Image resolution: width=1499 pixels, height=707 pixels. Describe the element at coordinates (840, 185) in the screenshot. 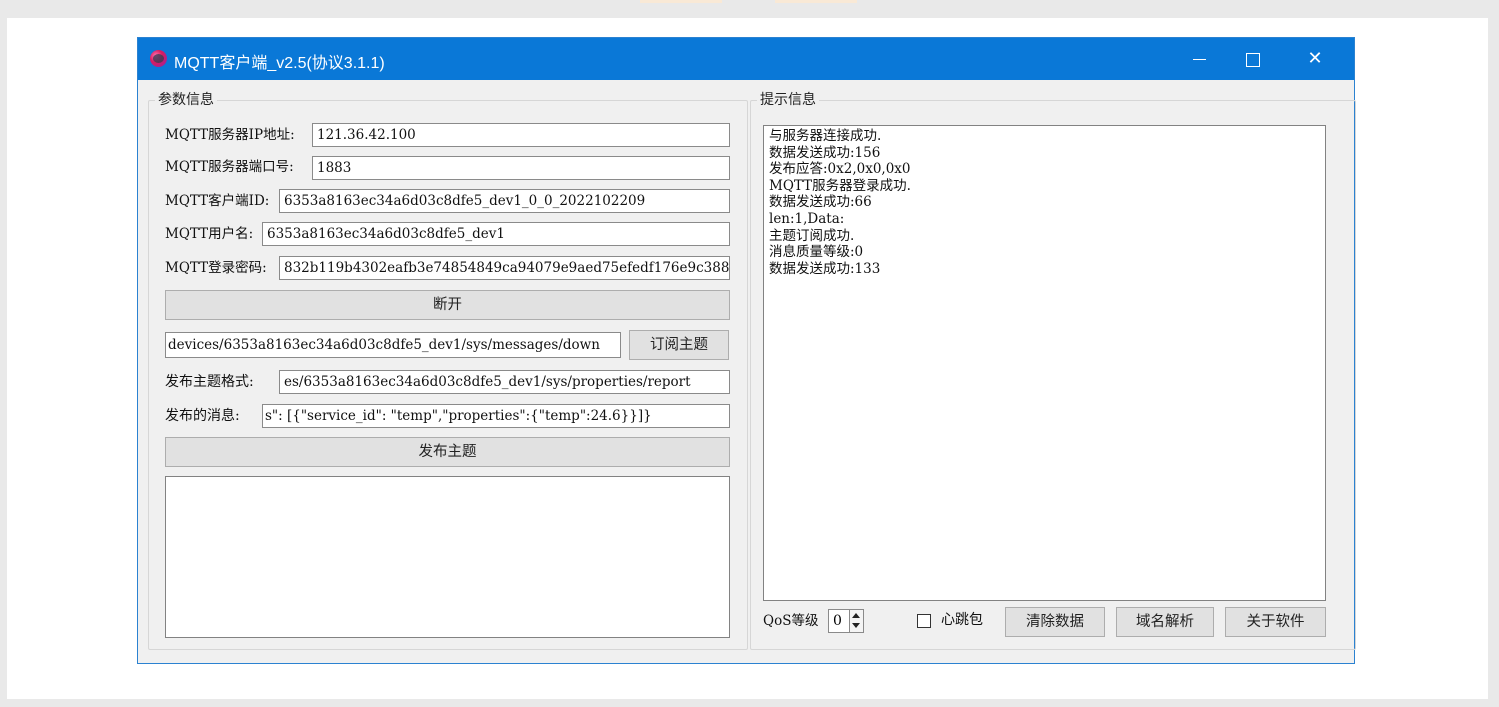

I see `log-line: MQTT服务器登录成功.` at that location.